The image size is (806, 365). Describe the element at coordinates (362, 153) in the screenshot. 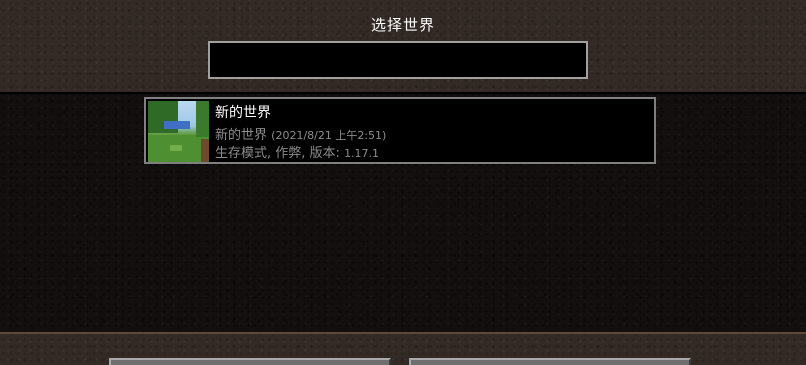

I see `world-version: 1.17.1` at that location.